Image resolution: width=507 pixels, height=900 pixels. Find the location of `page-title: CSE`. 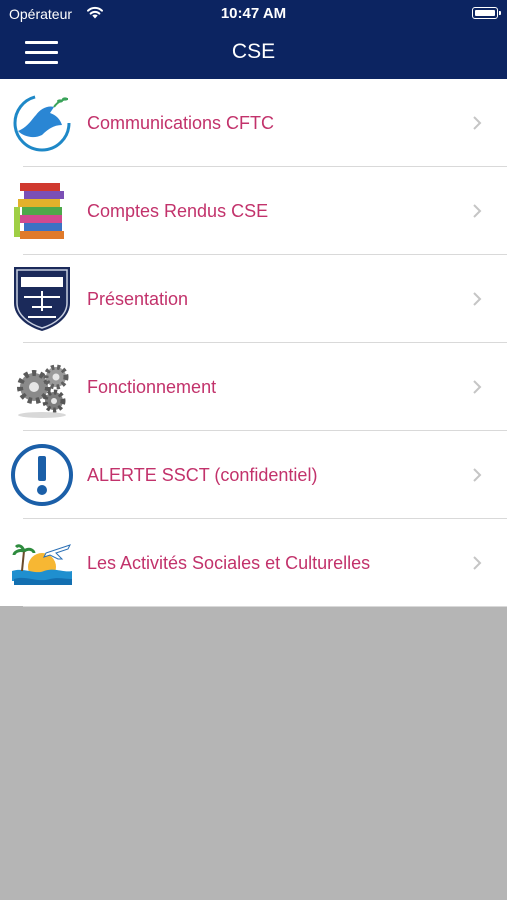

page-title: CSE is located at coordinates (253, 51).